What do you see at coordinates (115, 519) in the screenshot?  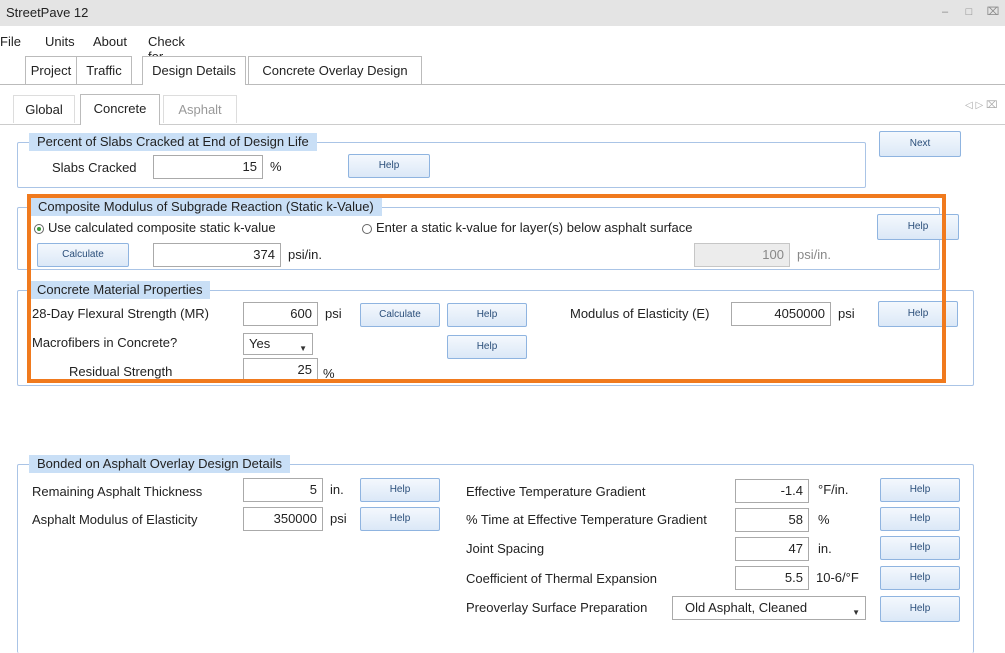 I see `asphalt-modulus-label: Asphalt Modulus of Elasticity` at bounding box center [115, 519].